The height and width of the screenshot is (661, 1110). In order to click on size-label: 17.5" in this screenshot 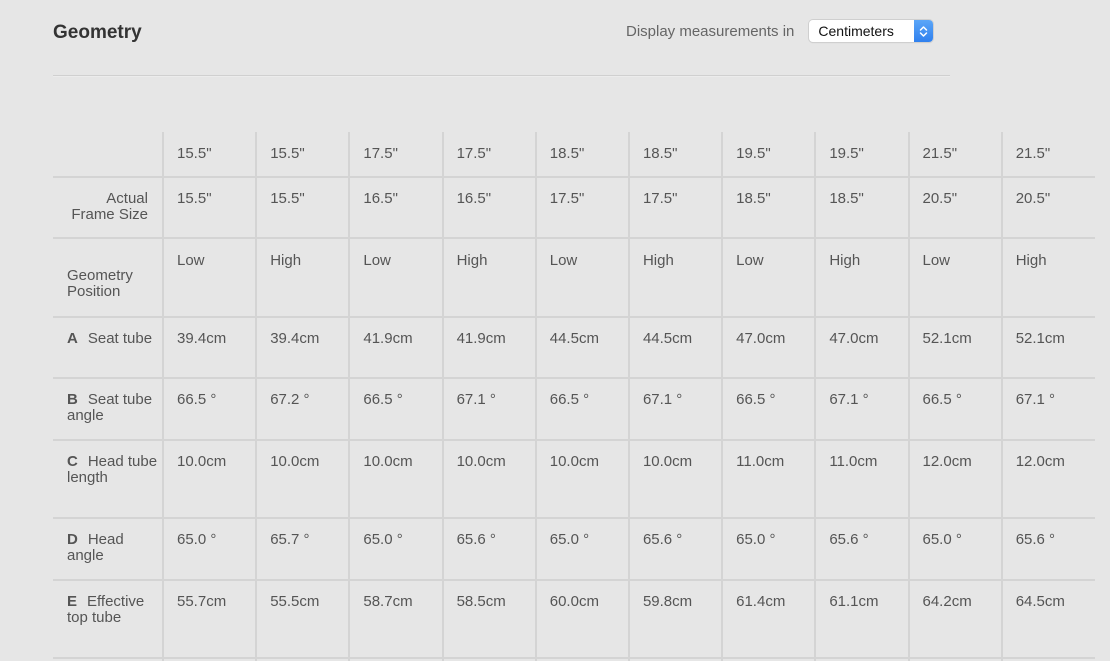, I will do `click(380, 153)`.